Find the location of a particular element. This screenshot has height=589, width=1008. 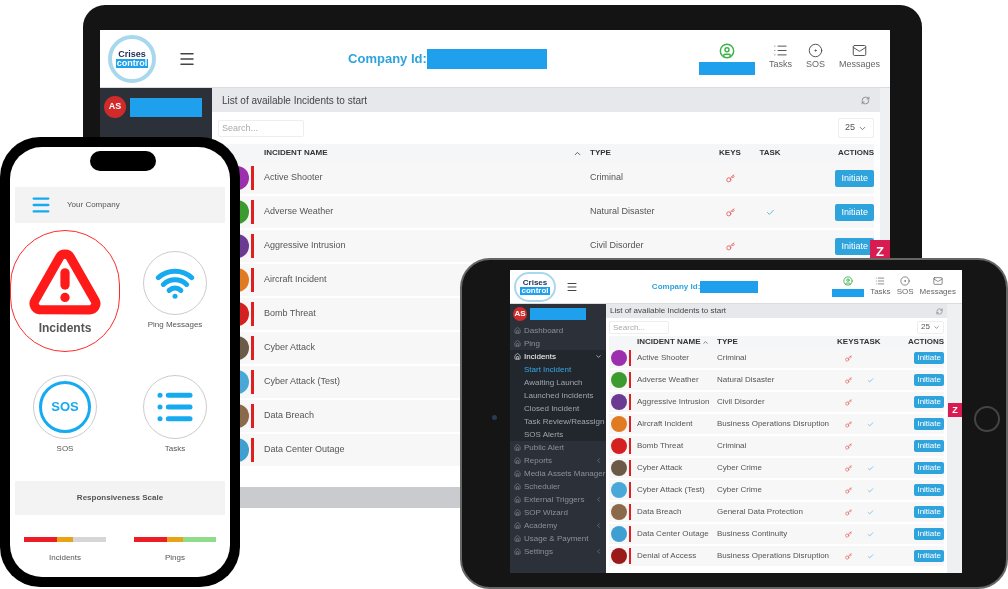

sidebar-item: Usage & Payment is located at coordinates (558, 538).